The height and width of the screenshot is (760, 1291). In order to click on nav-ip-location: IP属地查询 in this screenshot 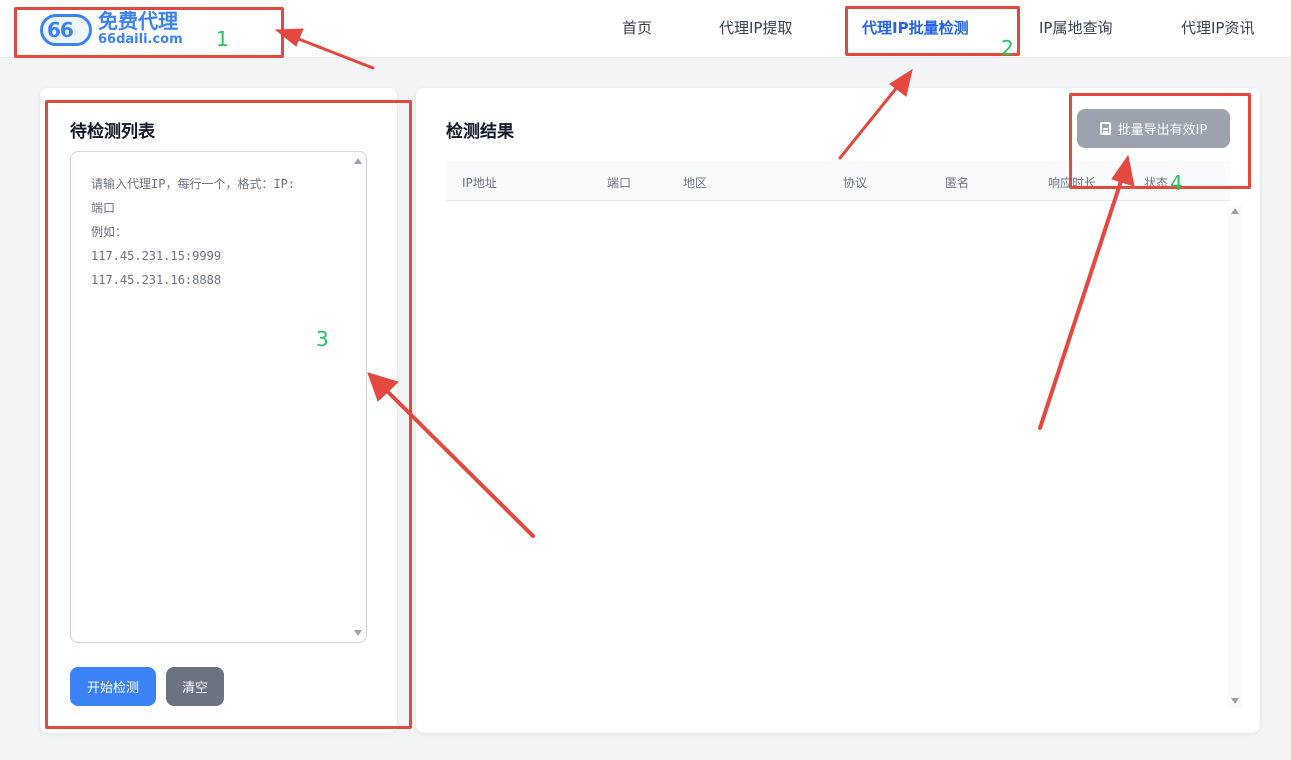, I will do `click(1075, 27)`.